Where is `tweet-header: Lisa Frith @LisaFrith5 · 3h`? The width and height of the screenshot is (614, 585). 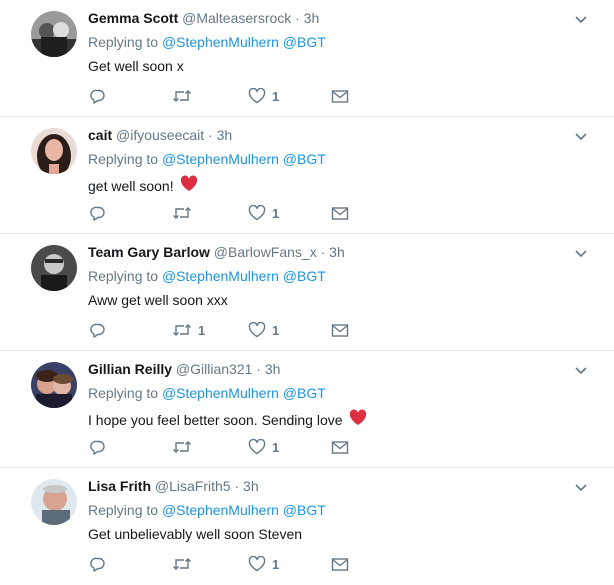
tweet-header: Lisa Frith @LisaFrith5 · 3h is located at coordinates (173, 486).